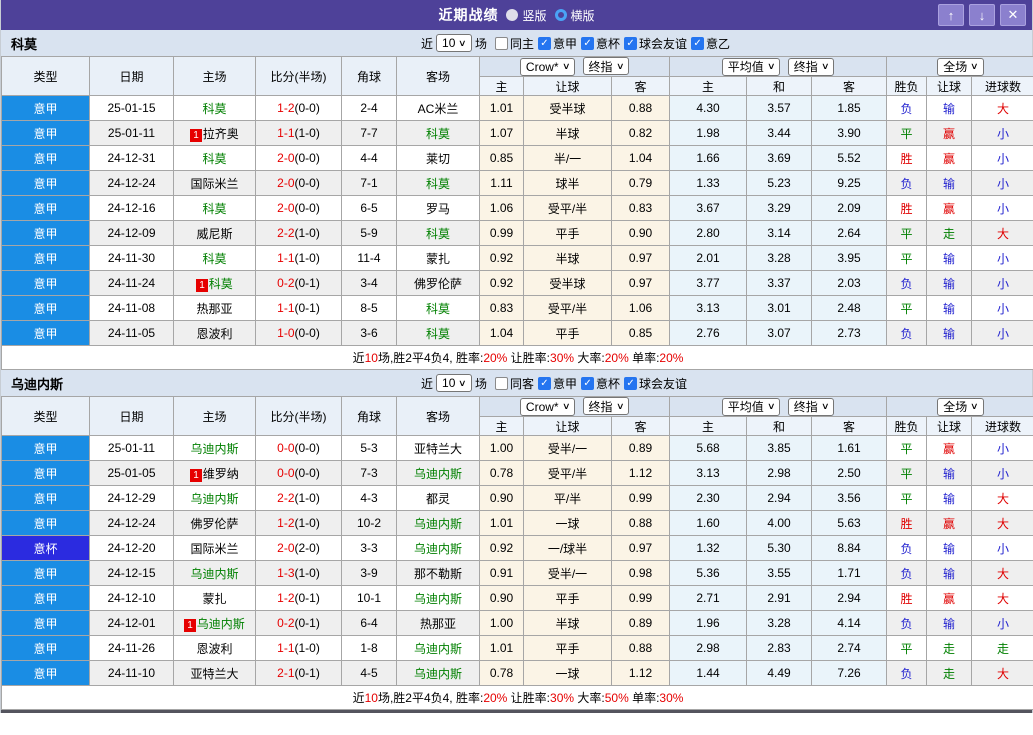  Describe the element at coordinates (45, 416) in the screenshot. I see `col-header-type: 类型` at that location.